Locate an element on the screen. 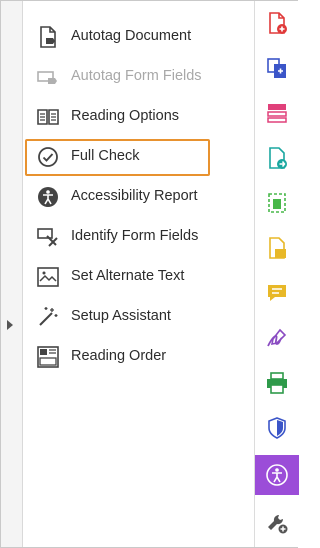 Image resolution: width=320 pixels, height=548 pixels. right-tools-rail is located at coordinates (276, 274).